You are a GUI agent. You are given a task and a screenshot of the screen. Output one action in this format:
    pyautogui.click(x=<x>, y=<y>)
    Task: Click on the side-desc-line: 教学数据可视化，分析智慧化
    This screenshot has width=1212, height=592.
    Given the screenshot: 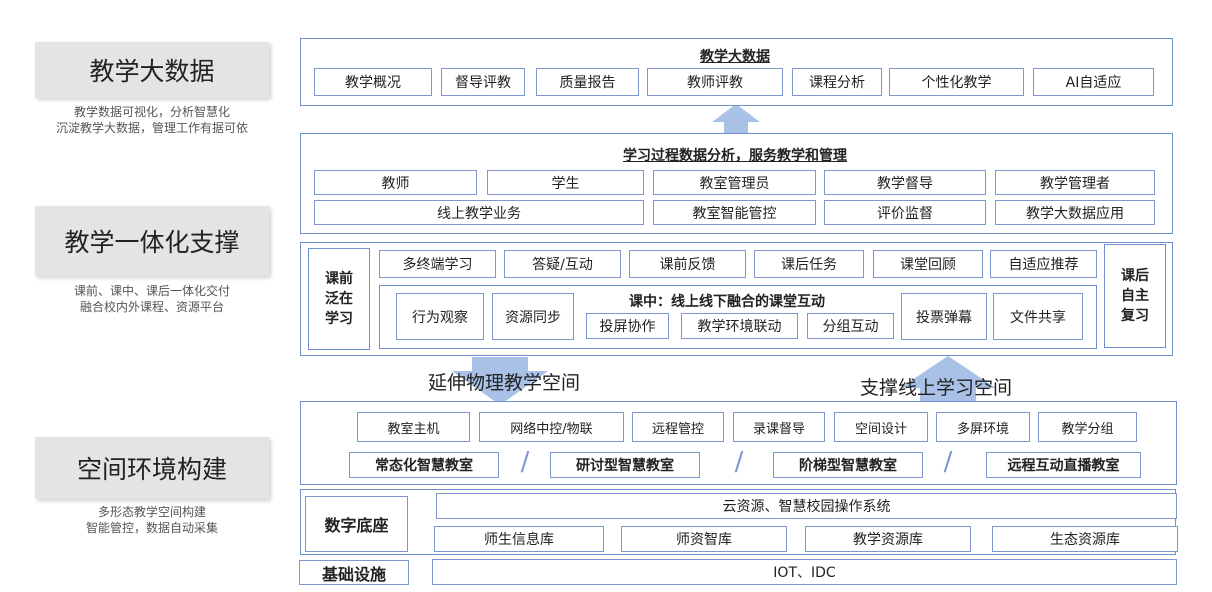 What is the action you would take?
    pyautogui.click(x=151, y=112)
    